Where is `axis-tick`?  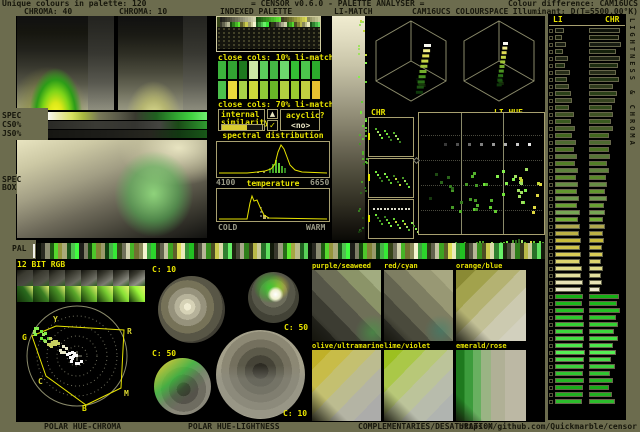 axis-tick is located at coordinates (369, 218).